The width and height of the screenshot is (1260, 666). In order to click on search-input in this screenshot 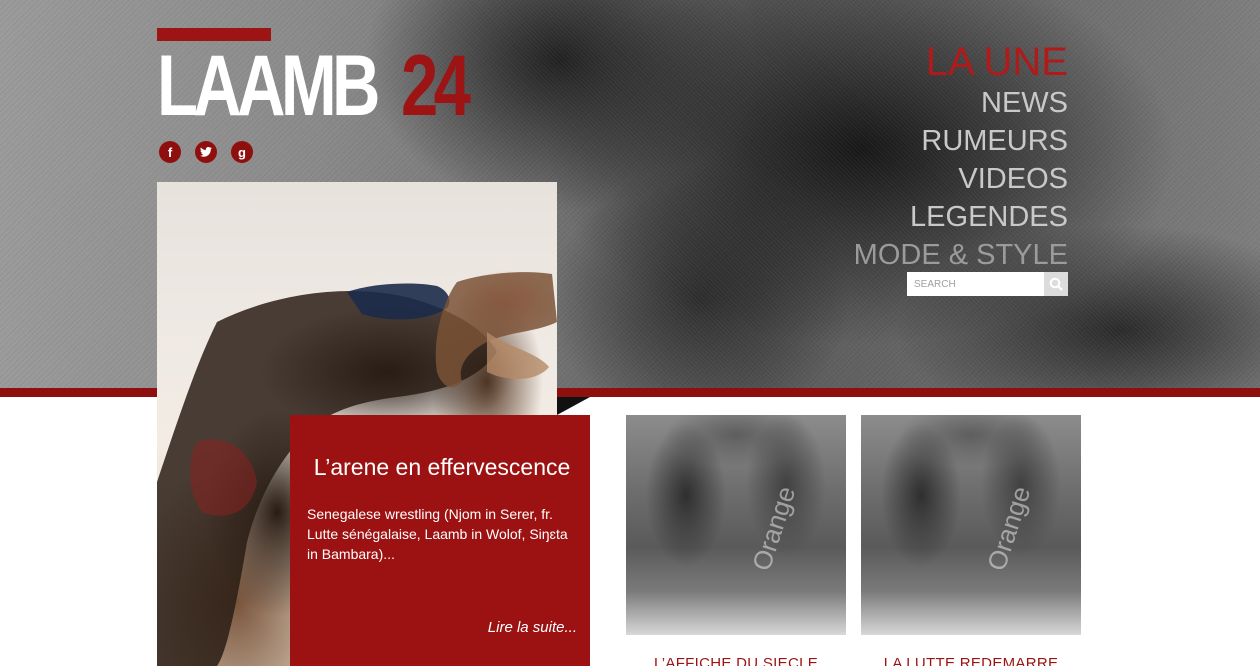, I will do `click(975, 284)`.